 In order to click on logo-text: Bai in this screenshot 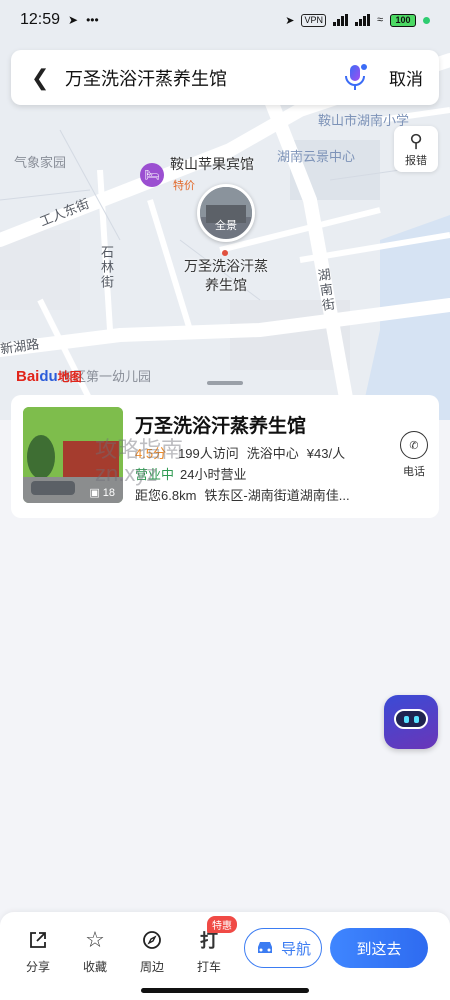, I will do `click(28, 376)`.